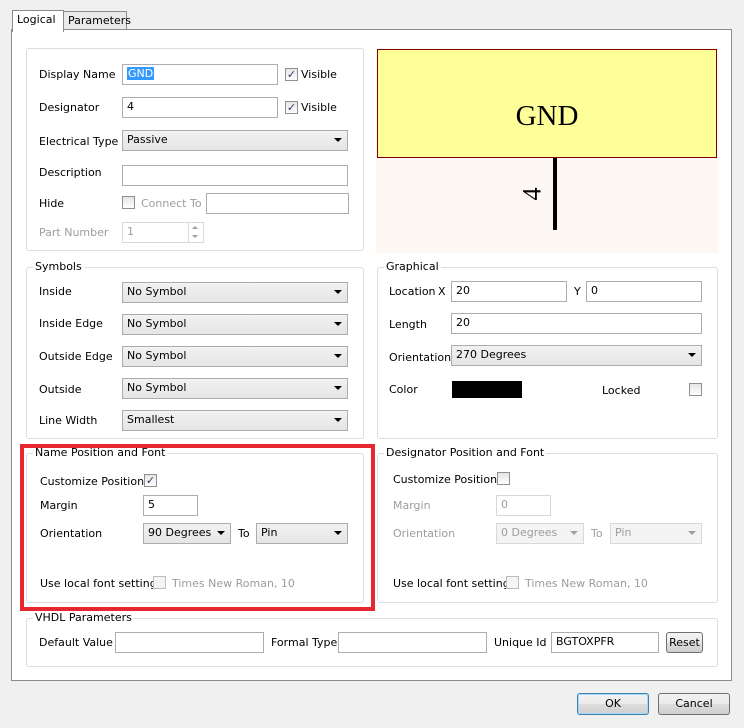 The image size is (744, 728). Describe the element at coordinates (195, 227) in the screenshot. I see `spinner-up-icon` at that location.